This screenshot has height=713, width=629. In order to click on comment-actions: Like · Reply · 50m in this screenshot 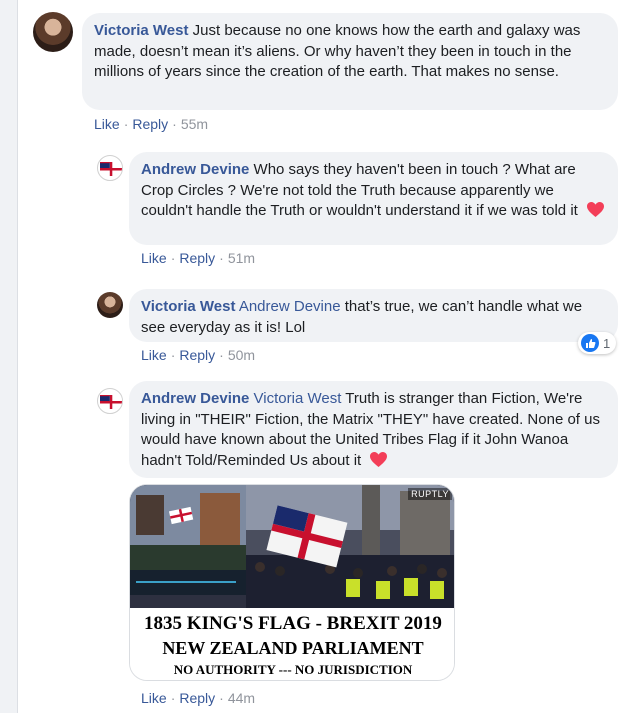, I will do `click(198, 355)`.